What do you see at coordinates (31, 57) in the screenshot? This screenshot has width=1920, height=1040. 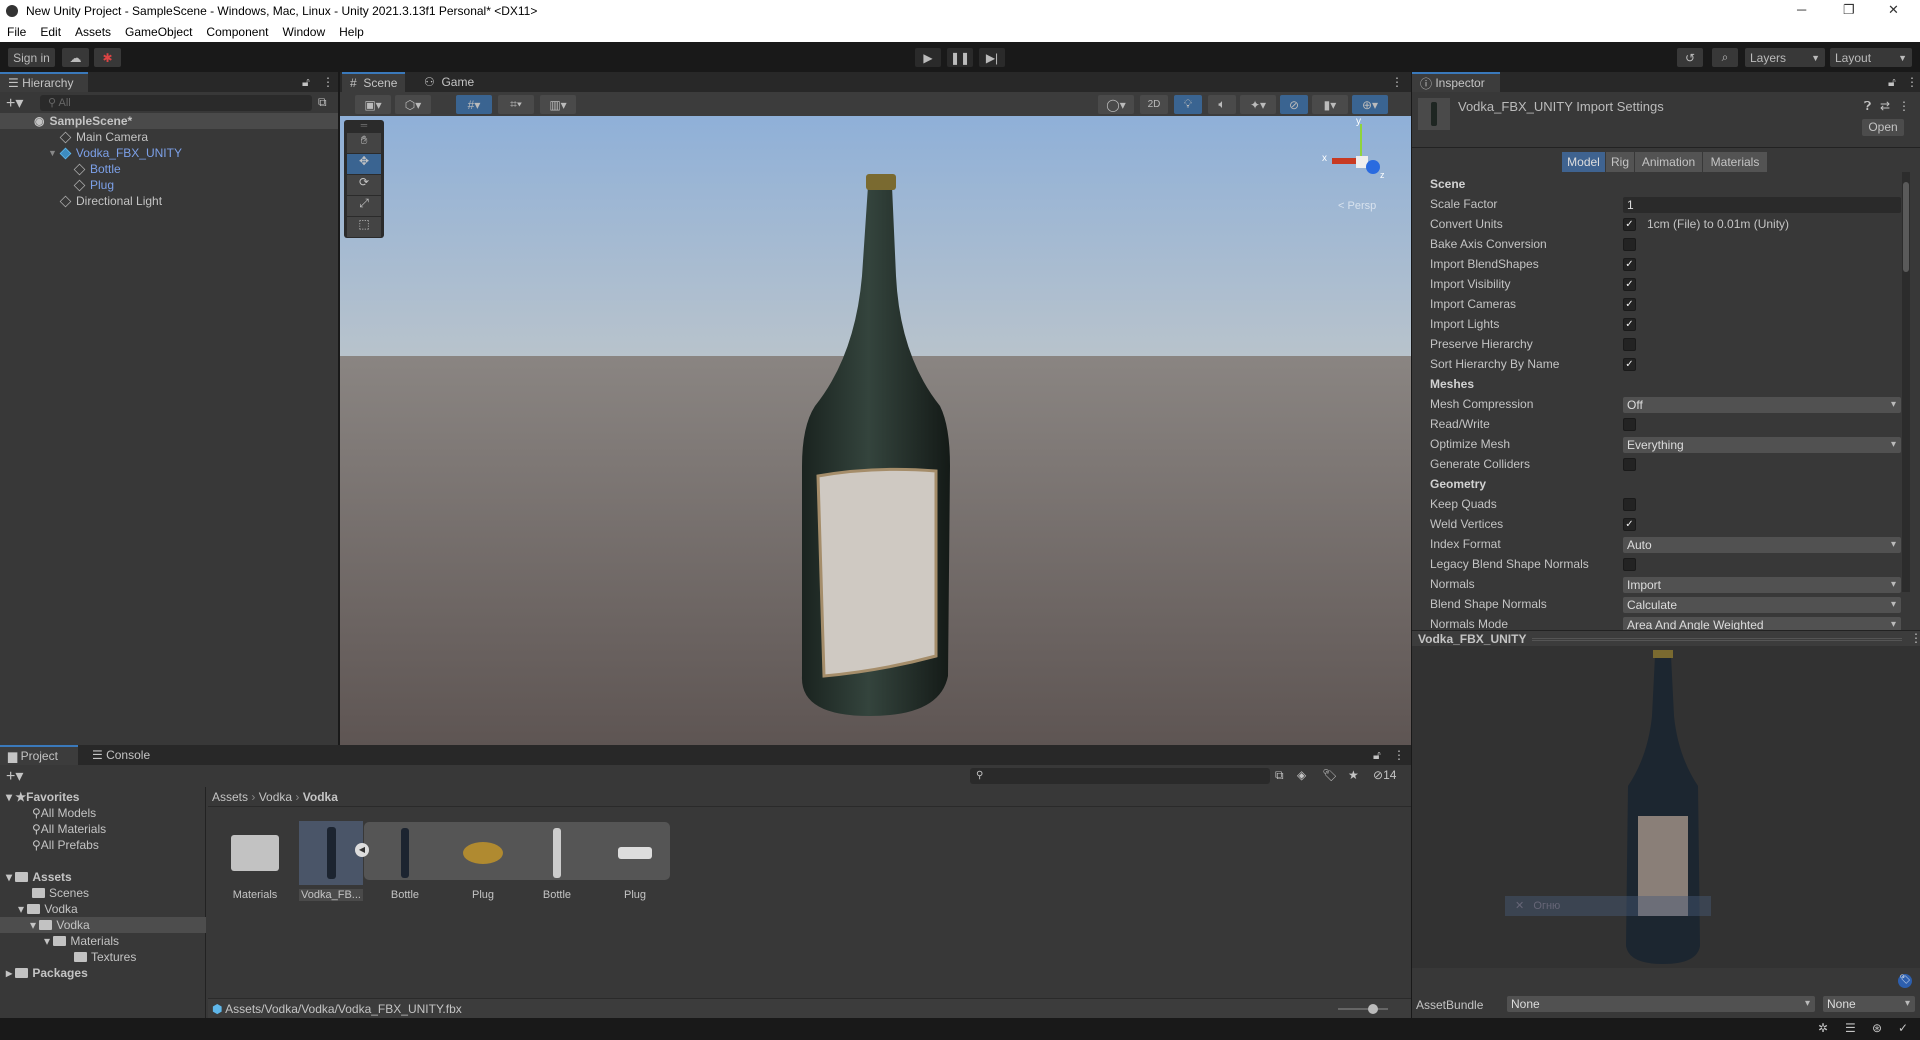 I see `sign-in-button: Sign in` at bounding box center [31, 57].